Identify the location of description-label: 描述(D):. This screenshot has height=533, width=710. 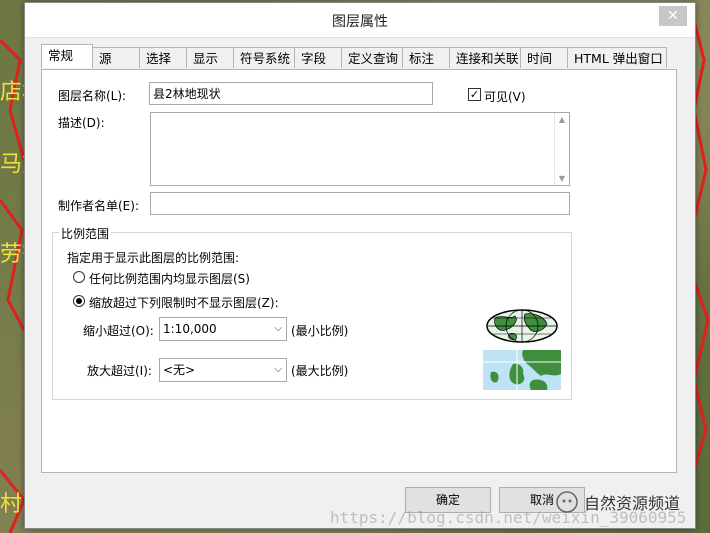
(81, 123).